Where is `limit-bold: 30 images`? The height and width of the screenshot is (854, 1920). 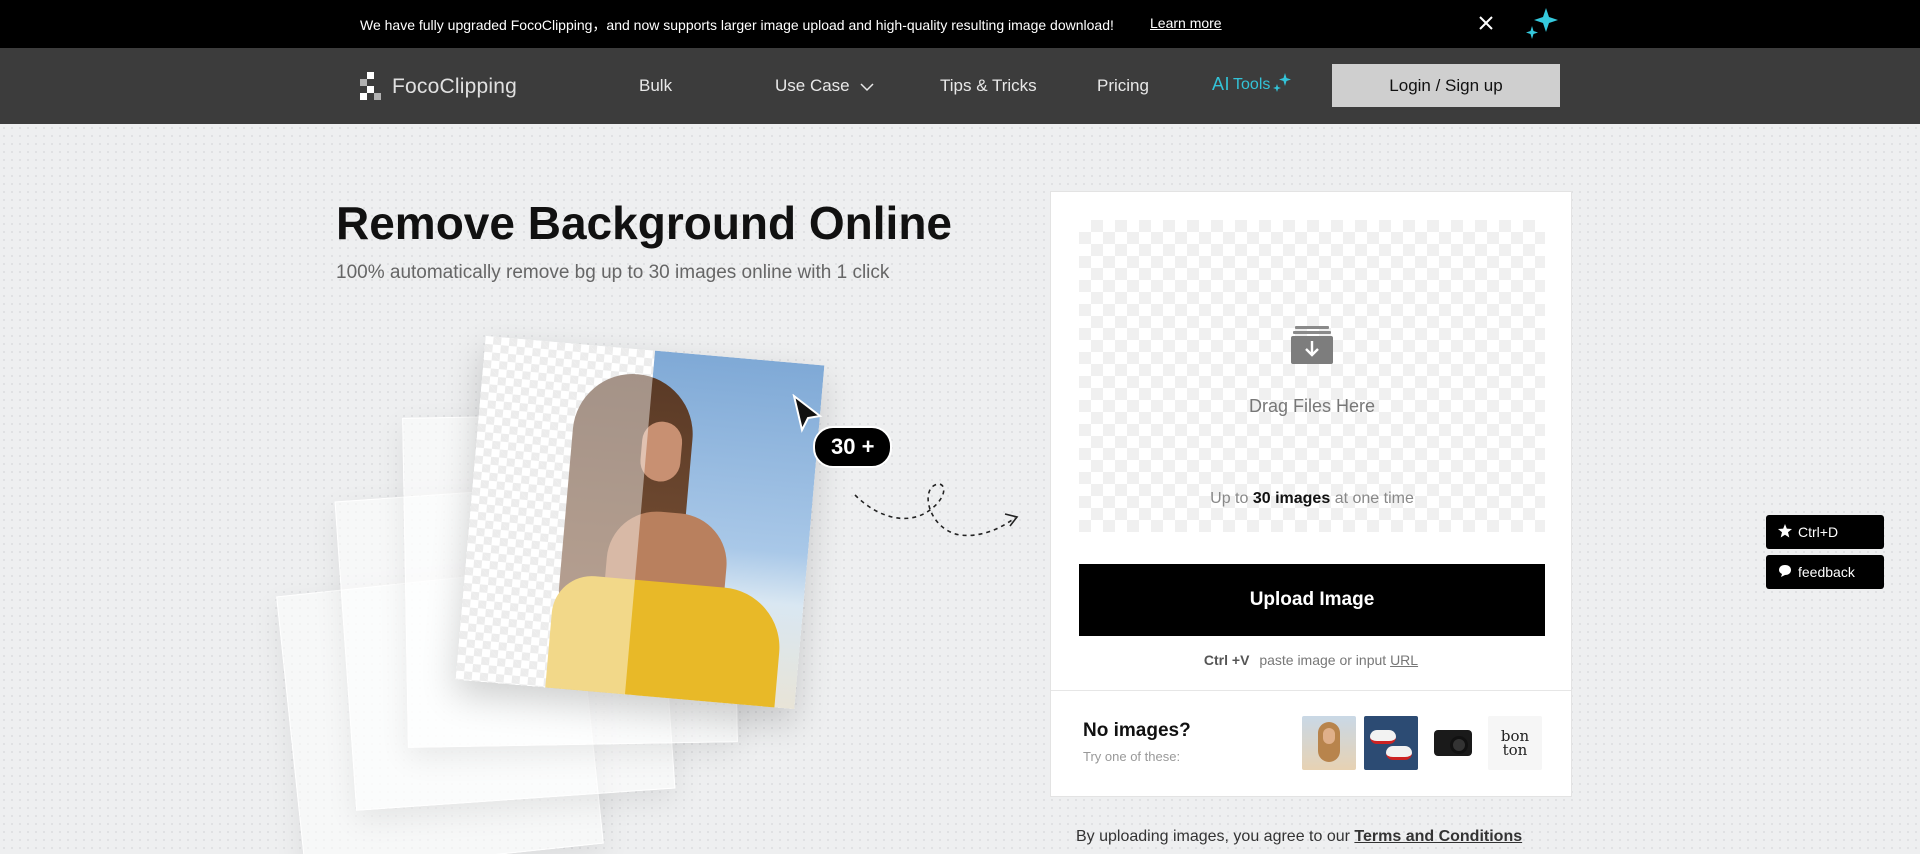 limit-bold: 30 images is located at coordinates (1291, 498).